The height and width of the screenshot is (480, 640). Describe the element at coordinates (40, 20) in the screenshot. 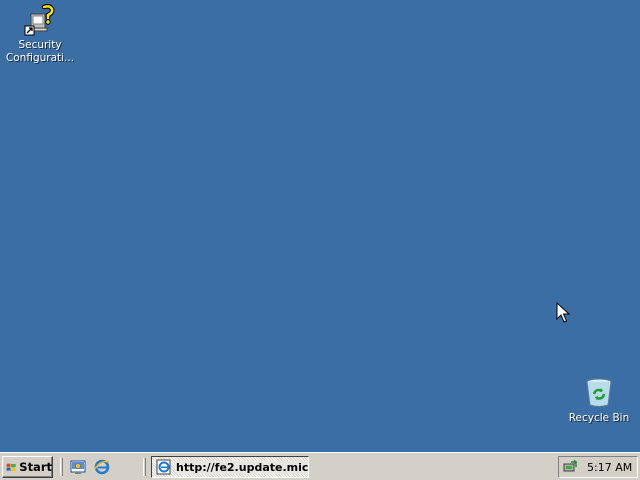

I see `security-config-shortcut-icon` at that location.